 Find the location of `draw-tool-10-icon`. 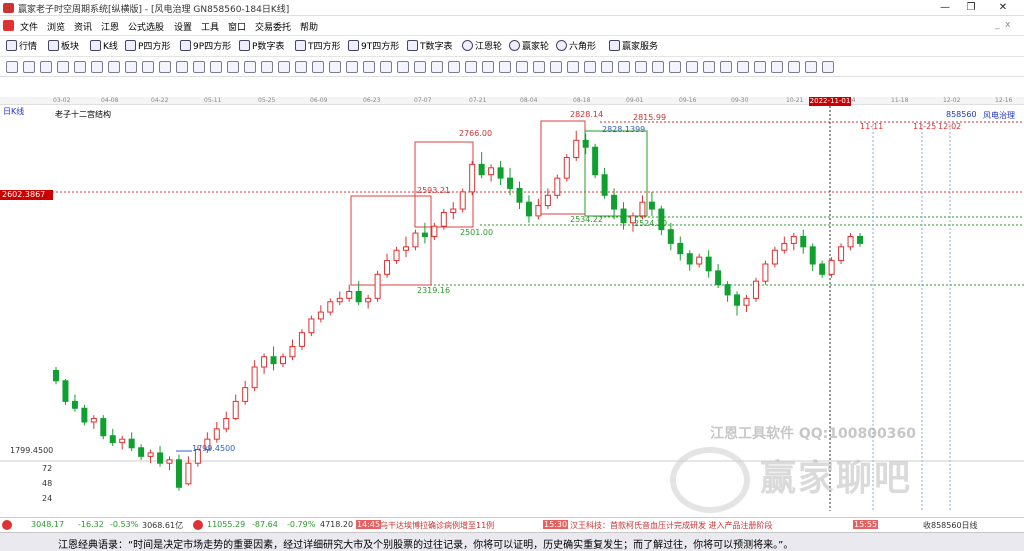

draw-tool-10-icon is located at coordinates (165, 67).